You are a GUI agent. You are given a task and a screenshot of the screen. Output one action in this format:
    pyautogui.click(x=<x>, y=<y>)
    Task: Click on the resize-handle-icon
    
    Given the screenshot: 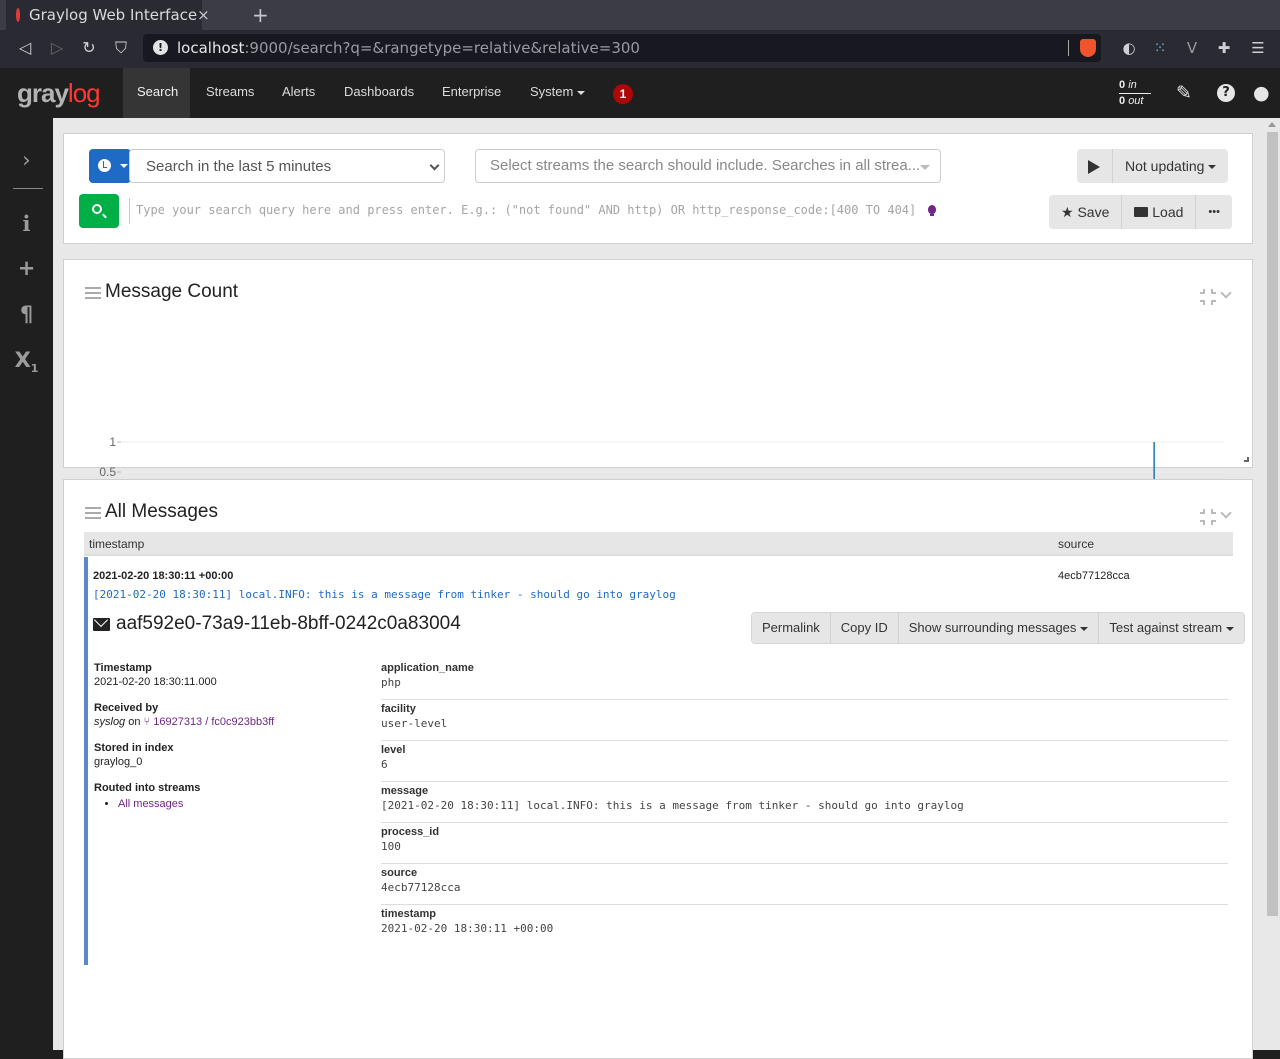 What is the action you would take?
    pyautogui.click(x=1246, y=459)
    